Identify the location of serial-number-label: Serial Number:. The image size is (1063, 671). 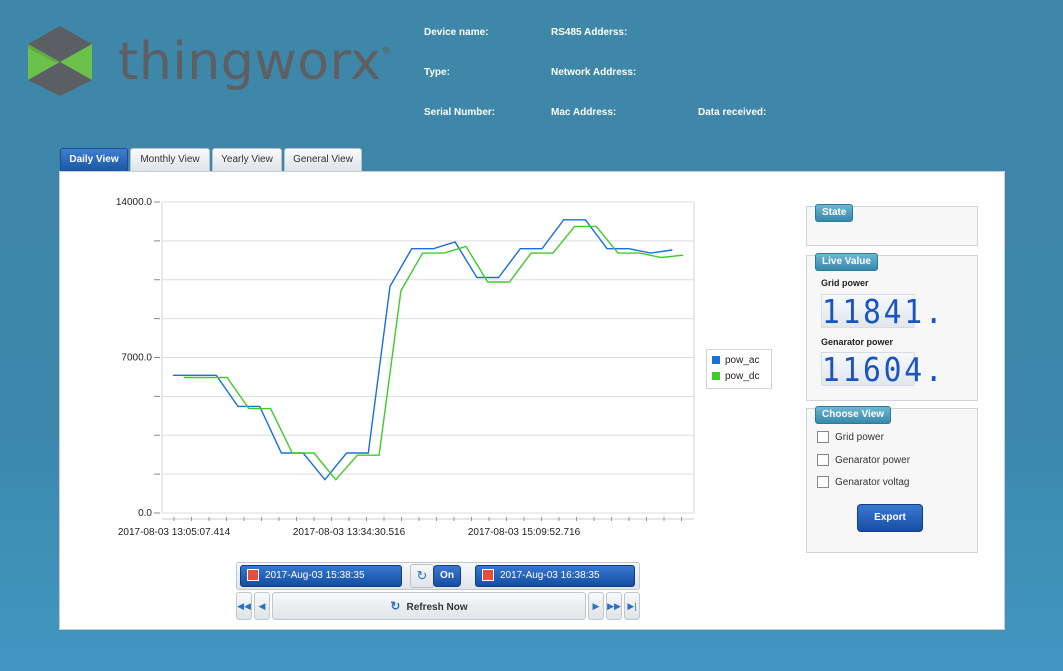
(460, 112).